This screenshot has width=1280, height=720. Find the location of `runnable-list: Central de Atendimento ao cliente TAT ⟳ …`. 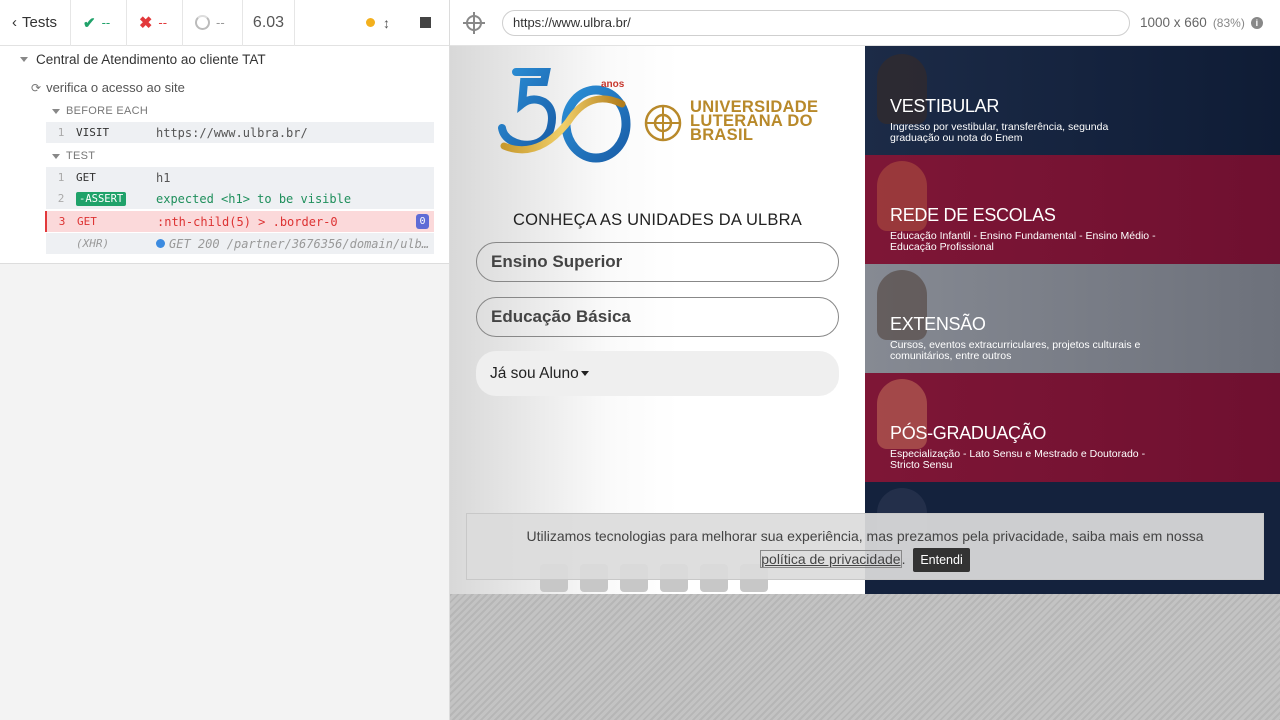

runnable-list: Central de Atendimento ao cliente TAT ⟳ … is located at coordinates (224, 155).